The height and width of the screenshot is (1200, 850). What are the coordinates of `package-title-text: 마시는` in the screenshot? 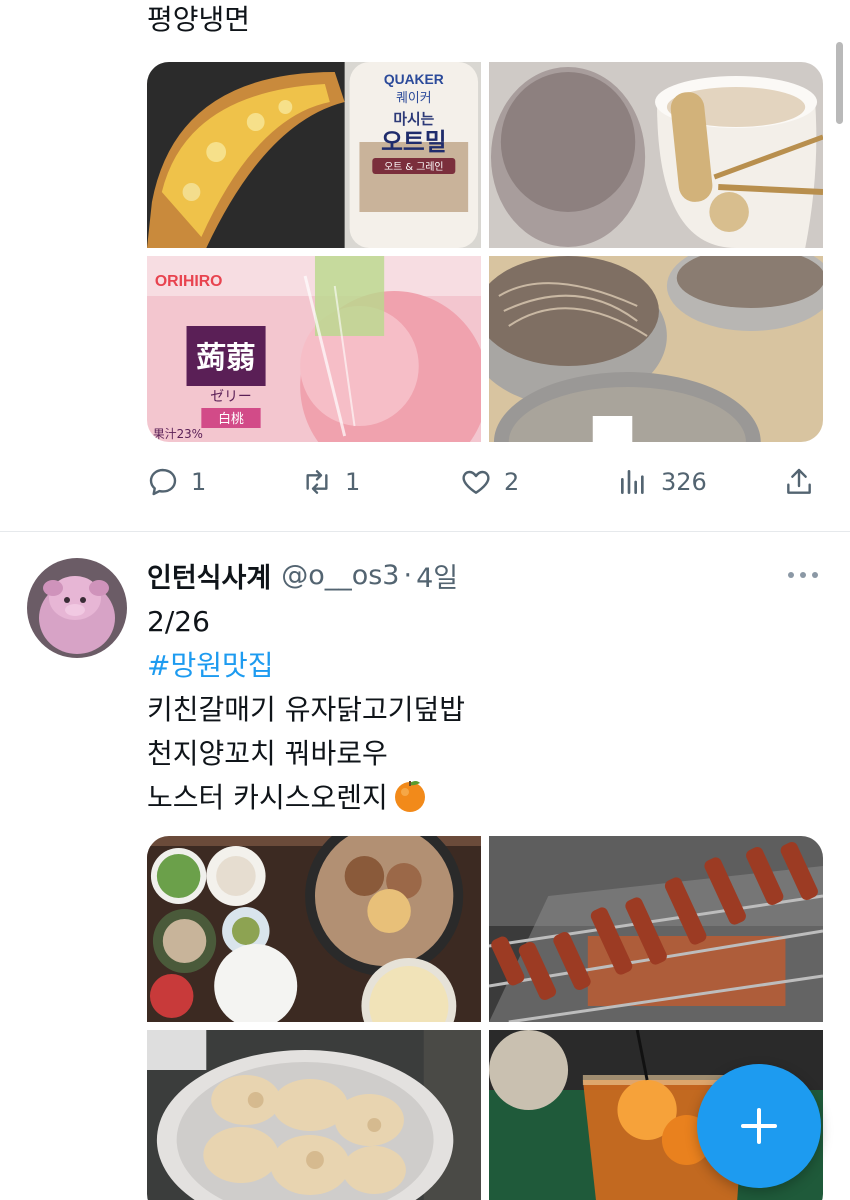 It's located at (413, 119).